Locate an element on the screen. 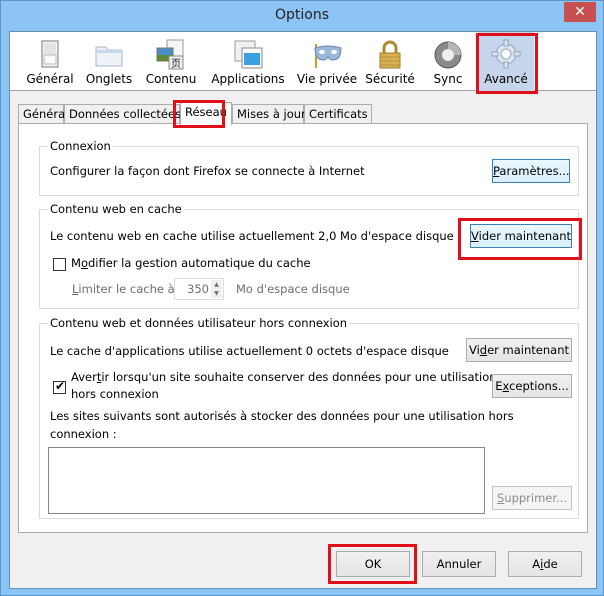 This screenshot has width=604, height=596. window-title: Options is located at coordinates (302, 15).